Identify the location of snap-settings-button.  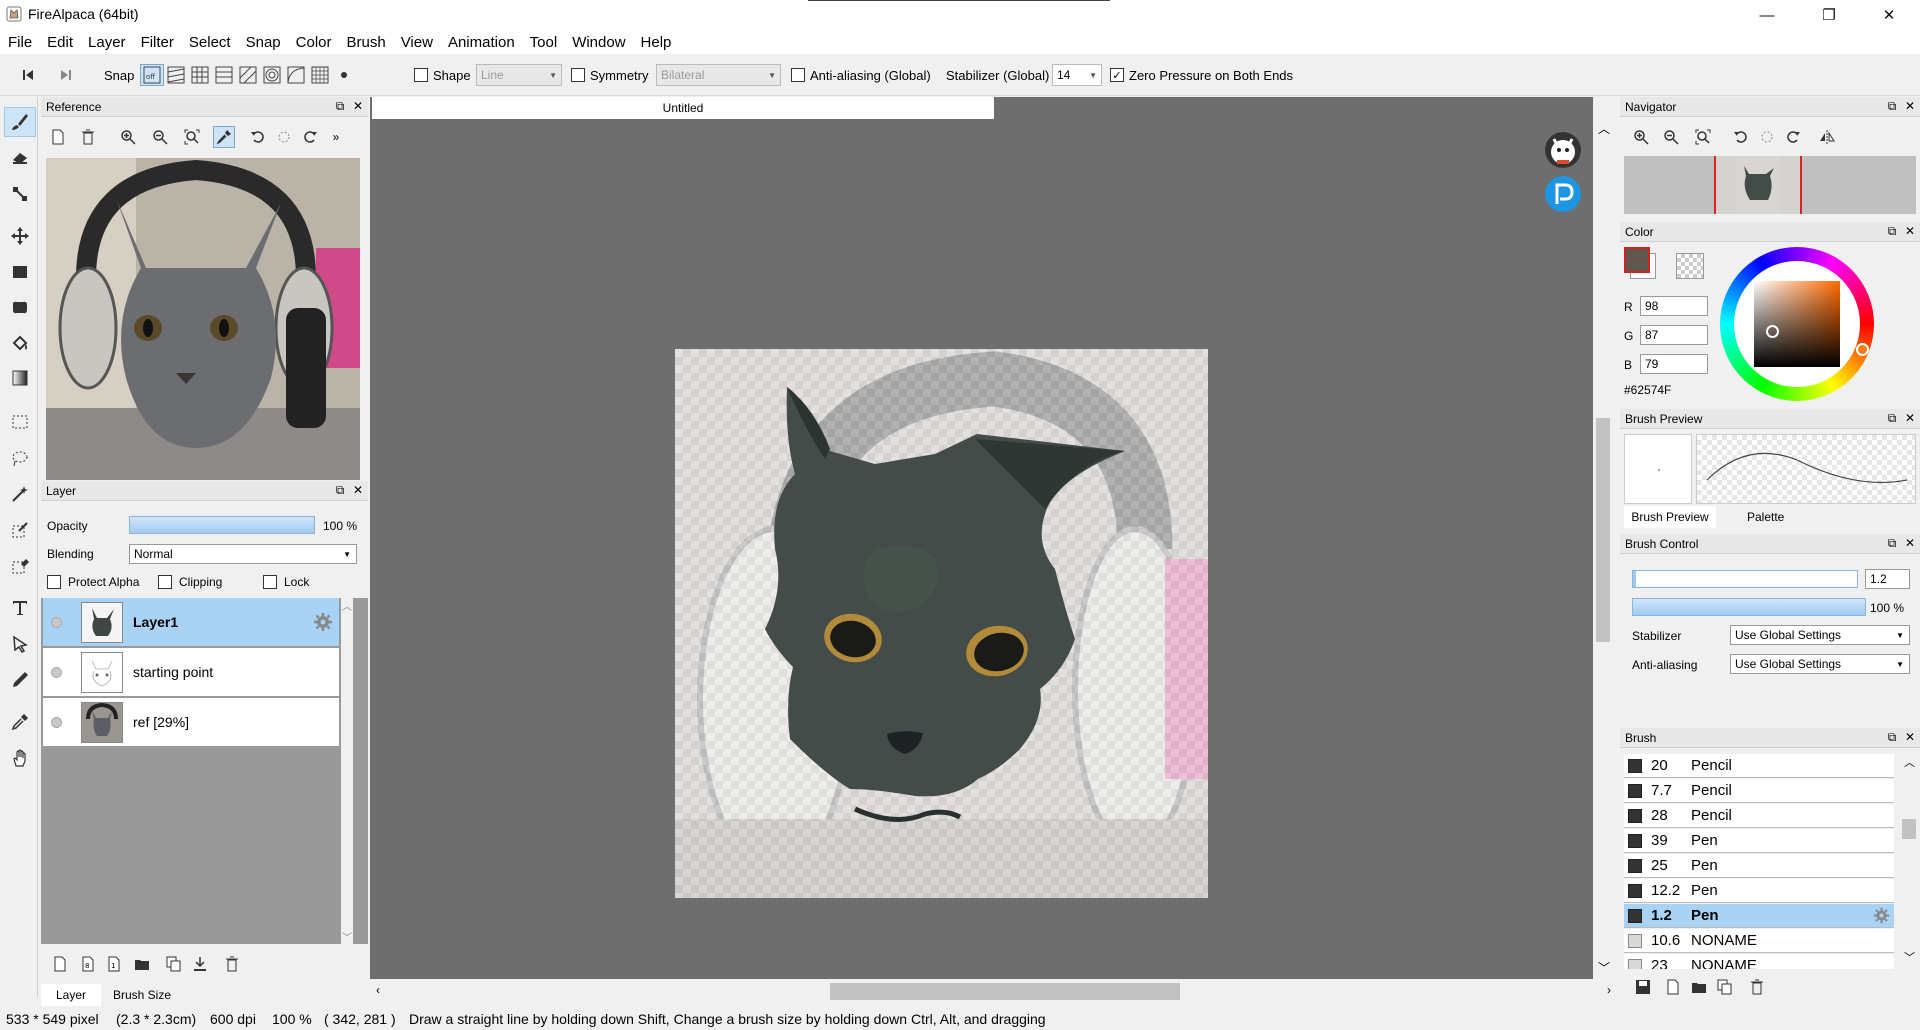
(344, 75).